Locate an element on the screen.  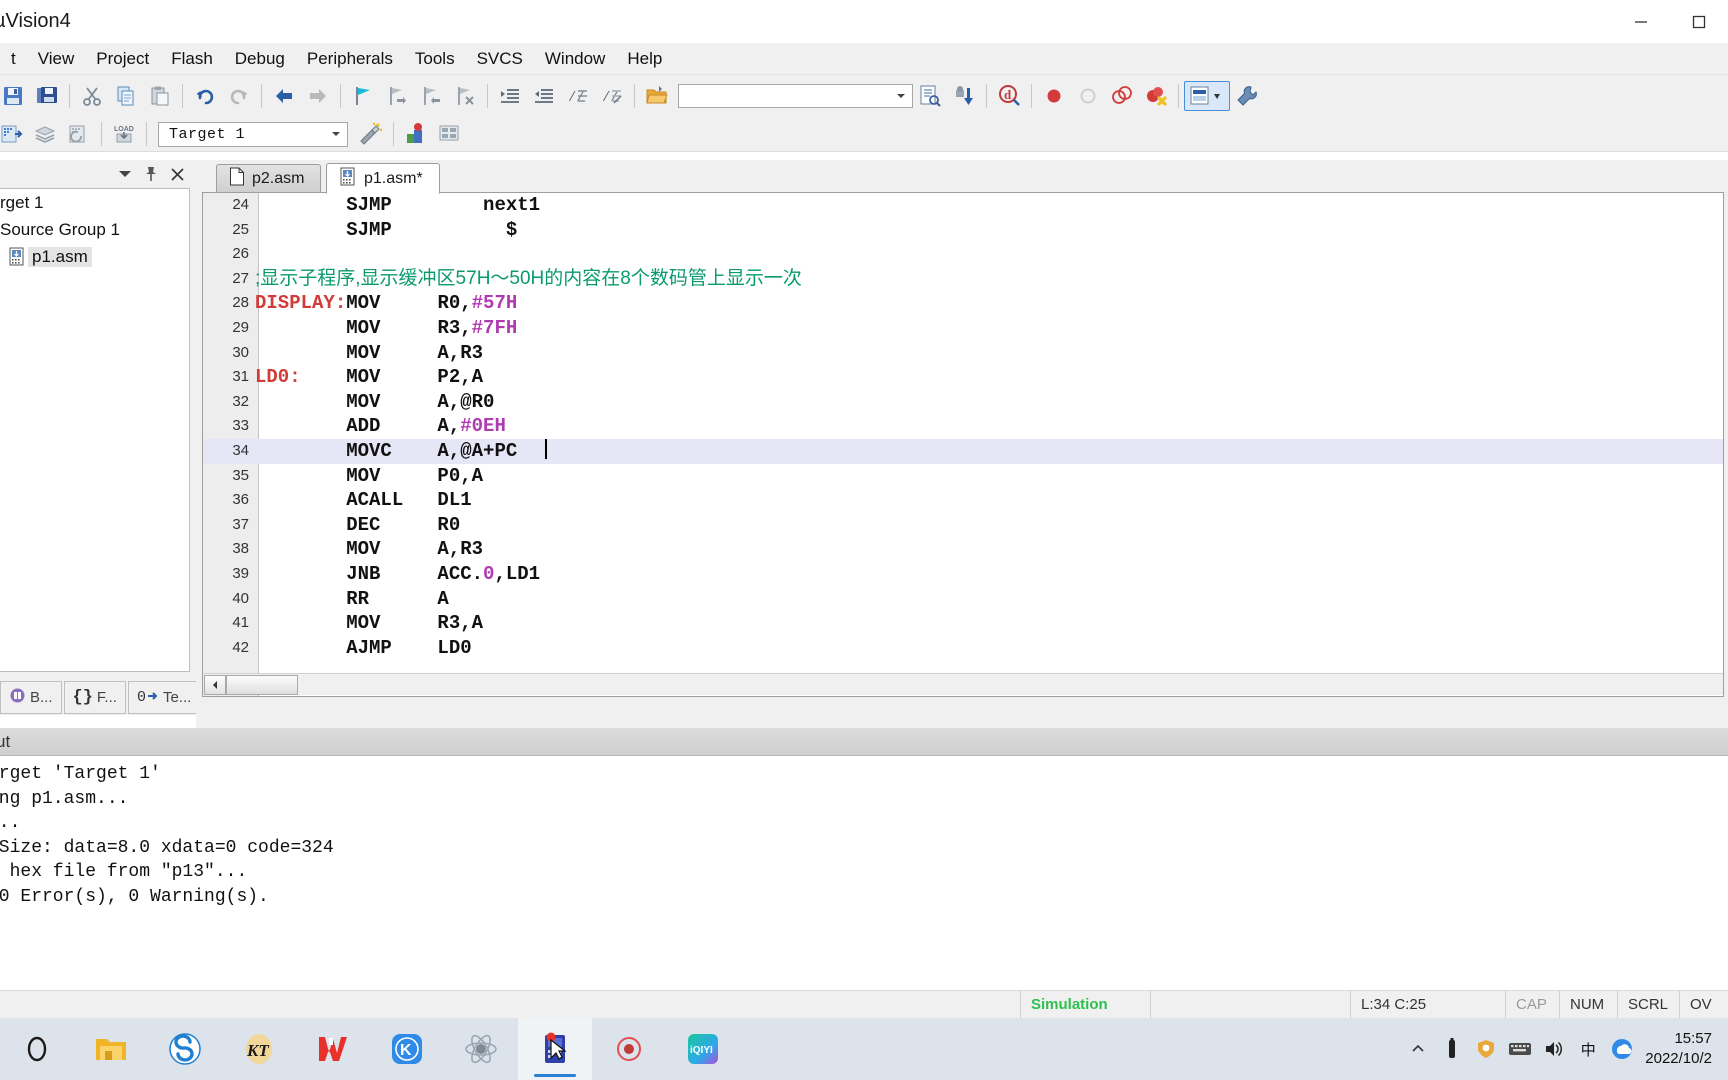
target-select: Target 1 is located at coordinates (253, 134).